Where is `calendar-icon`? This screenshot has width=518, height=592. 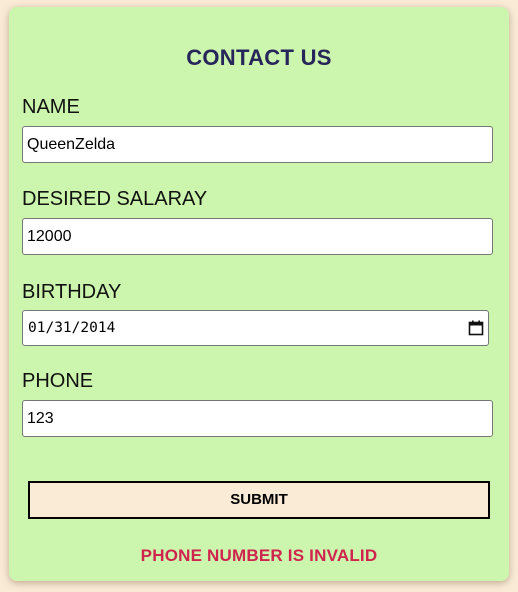 calendar-icon is located at coordinates (476, 328).